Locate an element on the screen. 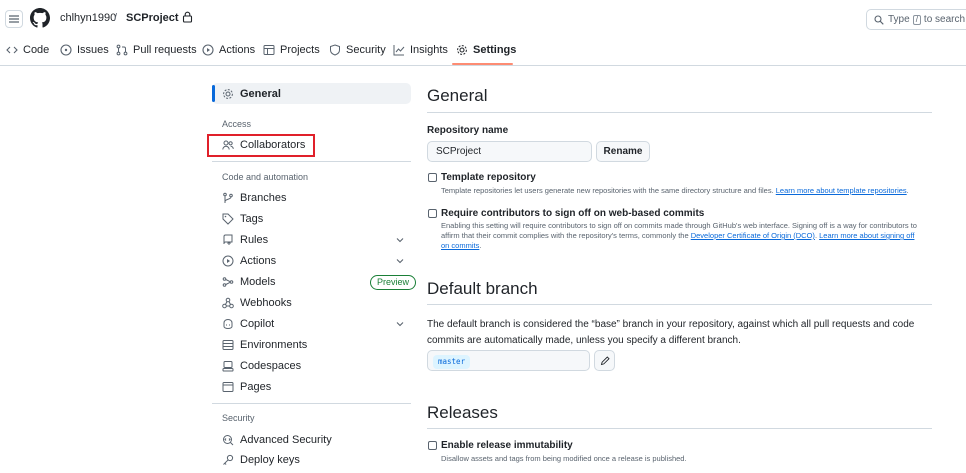  issue-opened-icon is located at coordinates (66, 50).